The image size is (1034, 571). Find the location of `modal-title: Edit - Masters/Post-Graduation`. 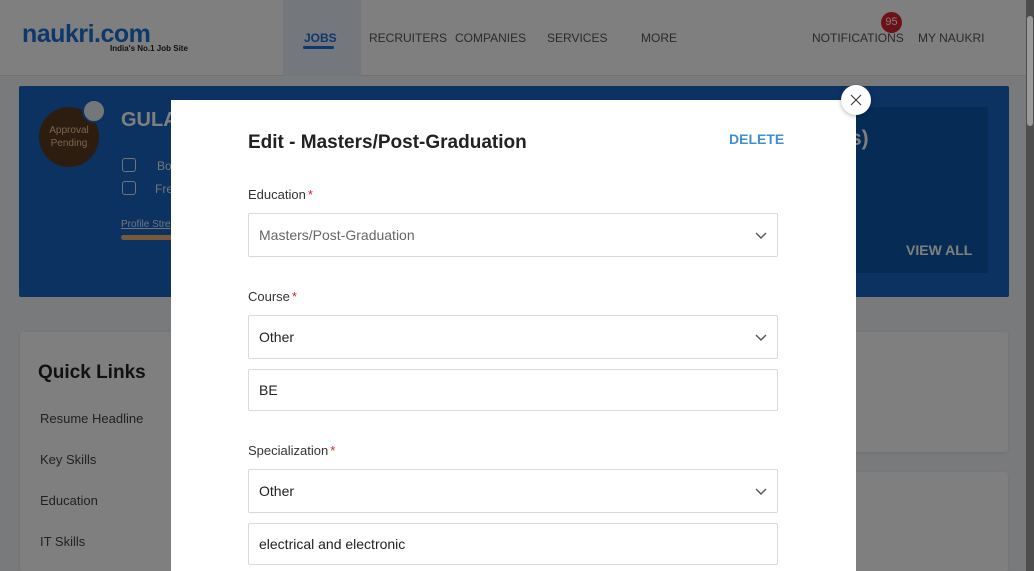

modal-title: Edit - Masters/Post-Graduation is located at coordinates (387, 142).